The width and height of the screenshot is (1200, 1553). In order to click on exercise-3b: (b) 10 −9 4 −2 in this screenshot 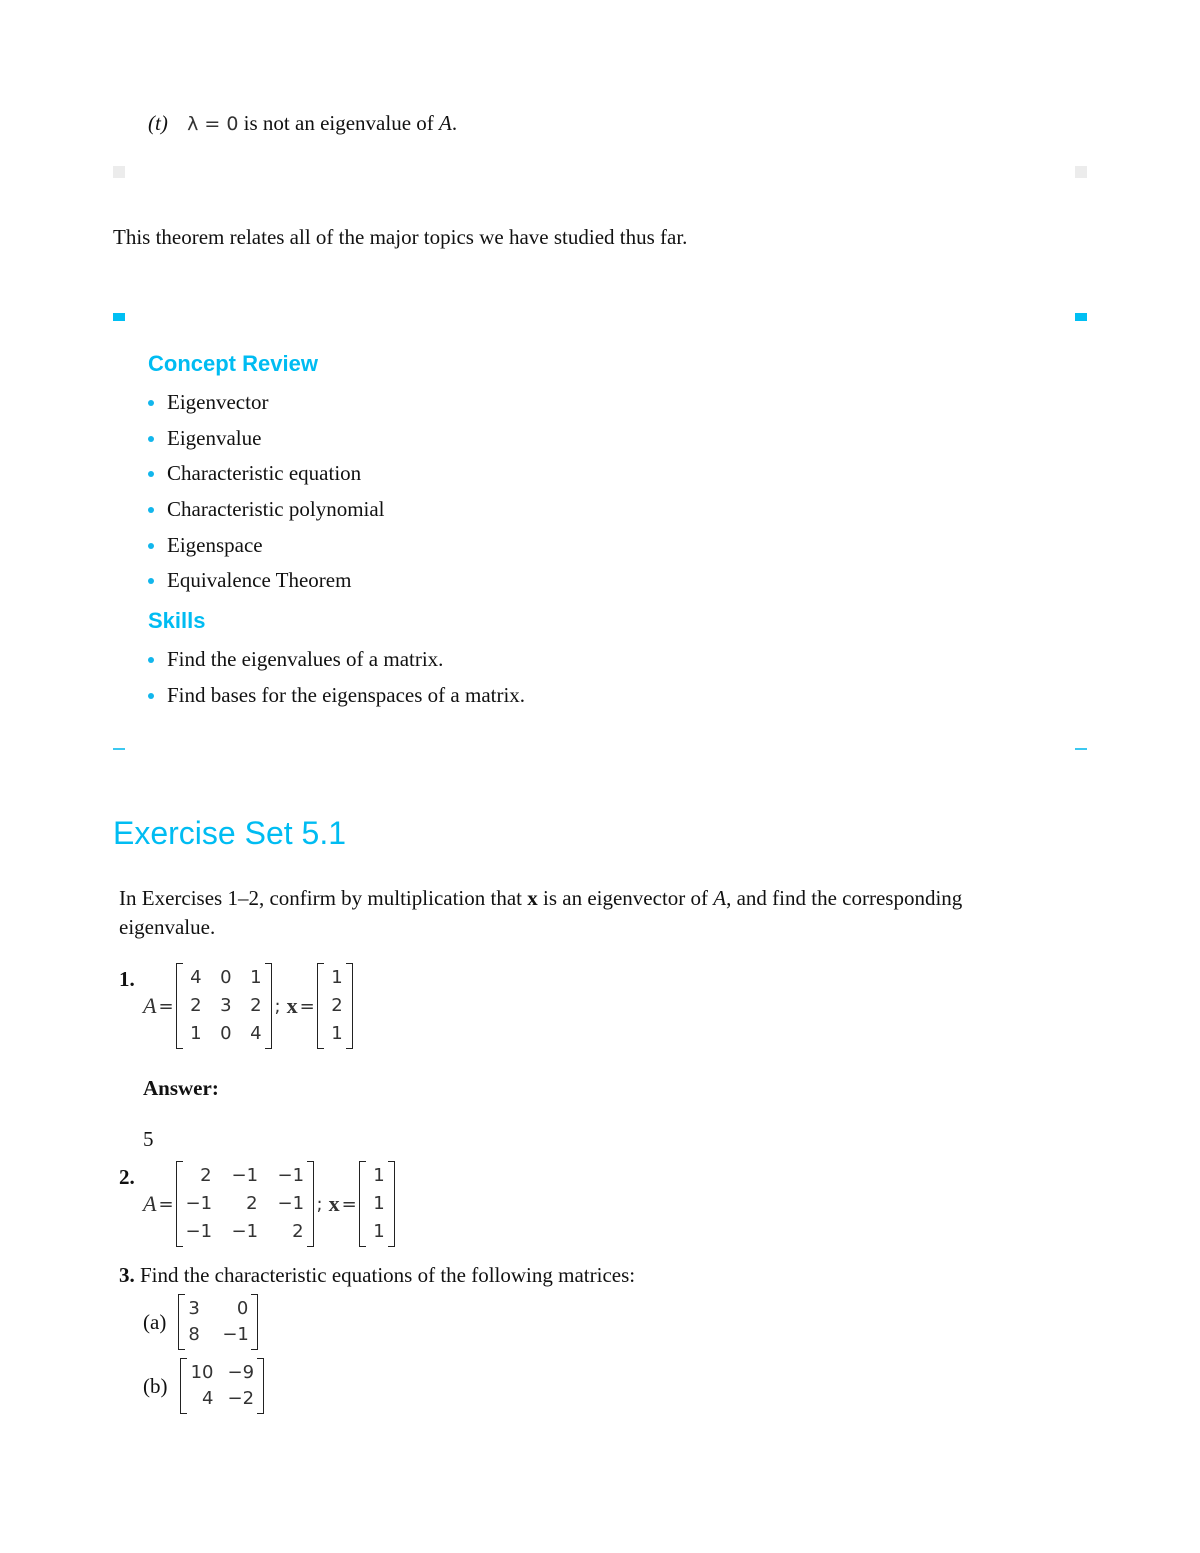, I will do `click(203, 1386)`.